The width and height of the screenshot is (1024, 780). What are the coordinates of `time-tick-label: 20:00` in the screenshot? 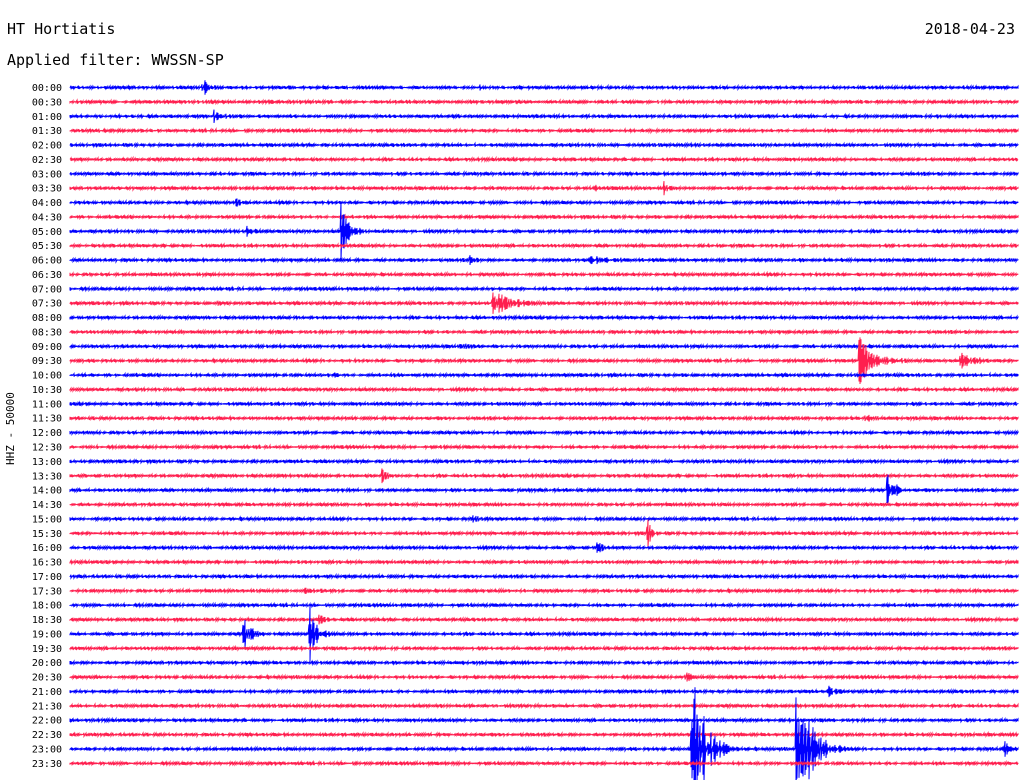 It's located at (47, 663).